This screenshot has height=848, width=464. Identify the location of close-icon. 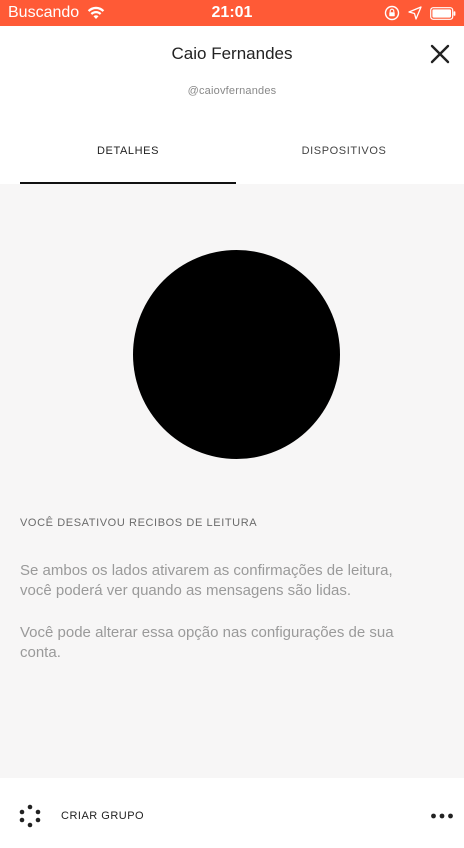
(440, 54).